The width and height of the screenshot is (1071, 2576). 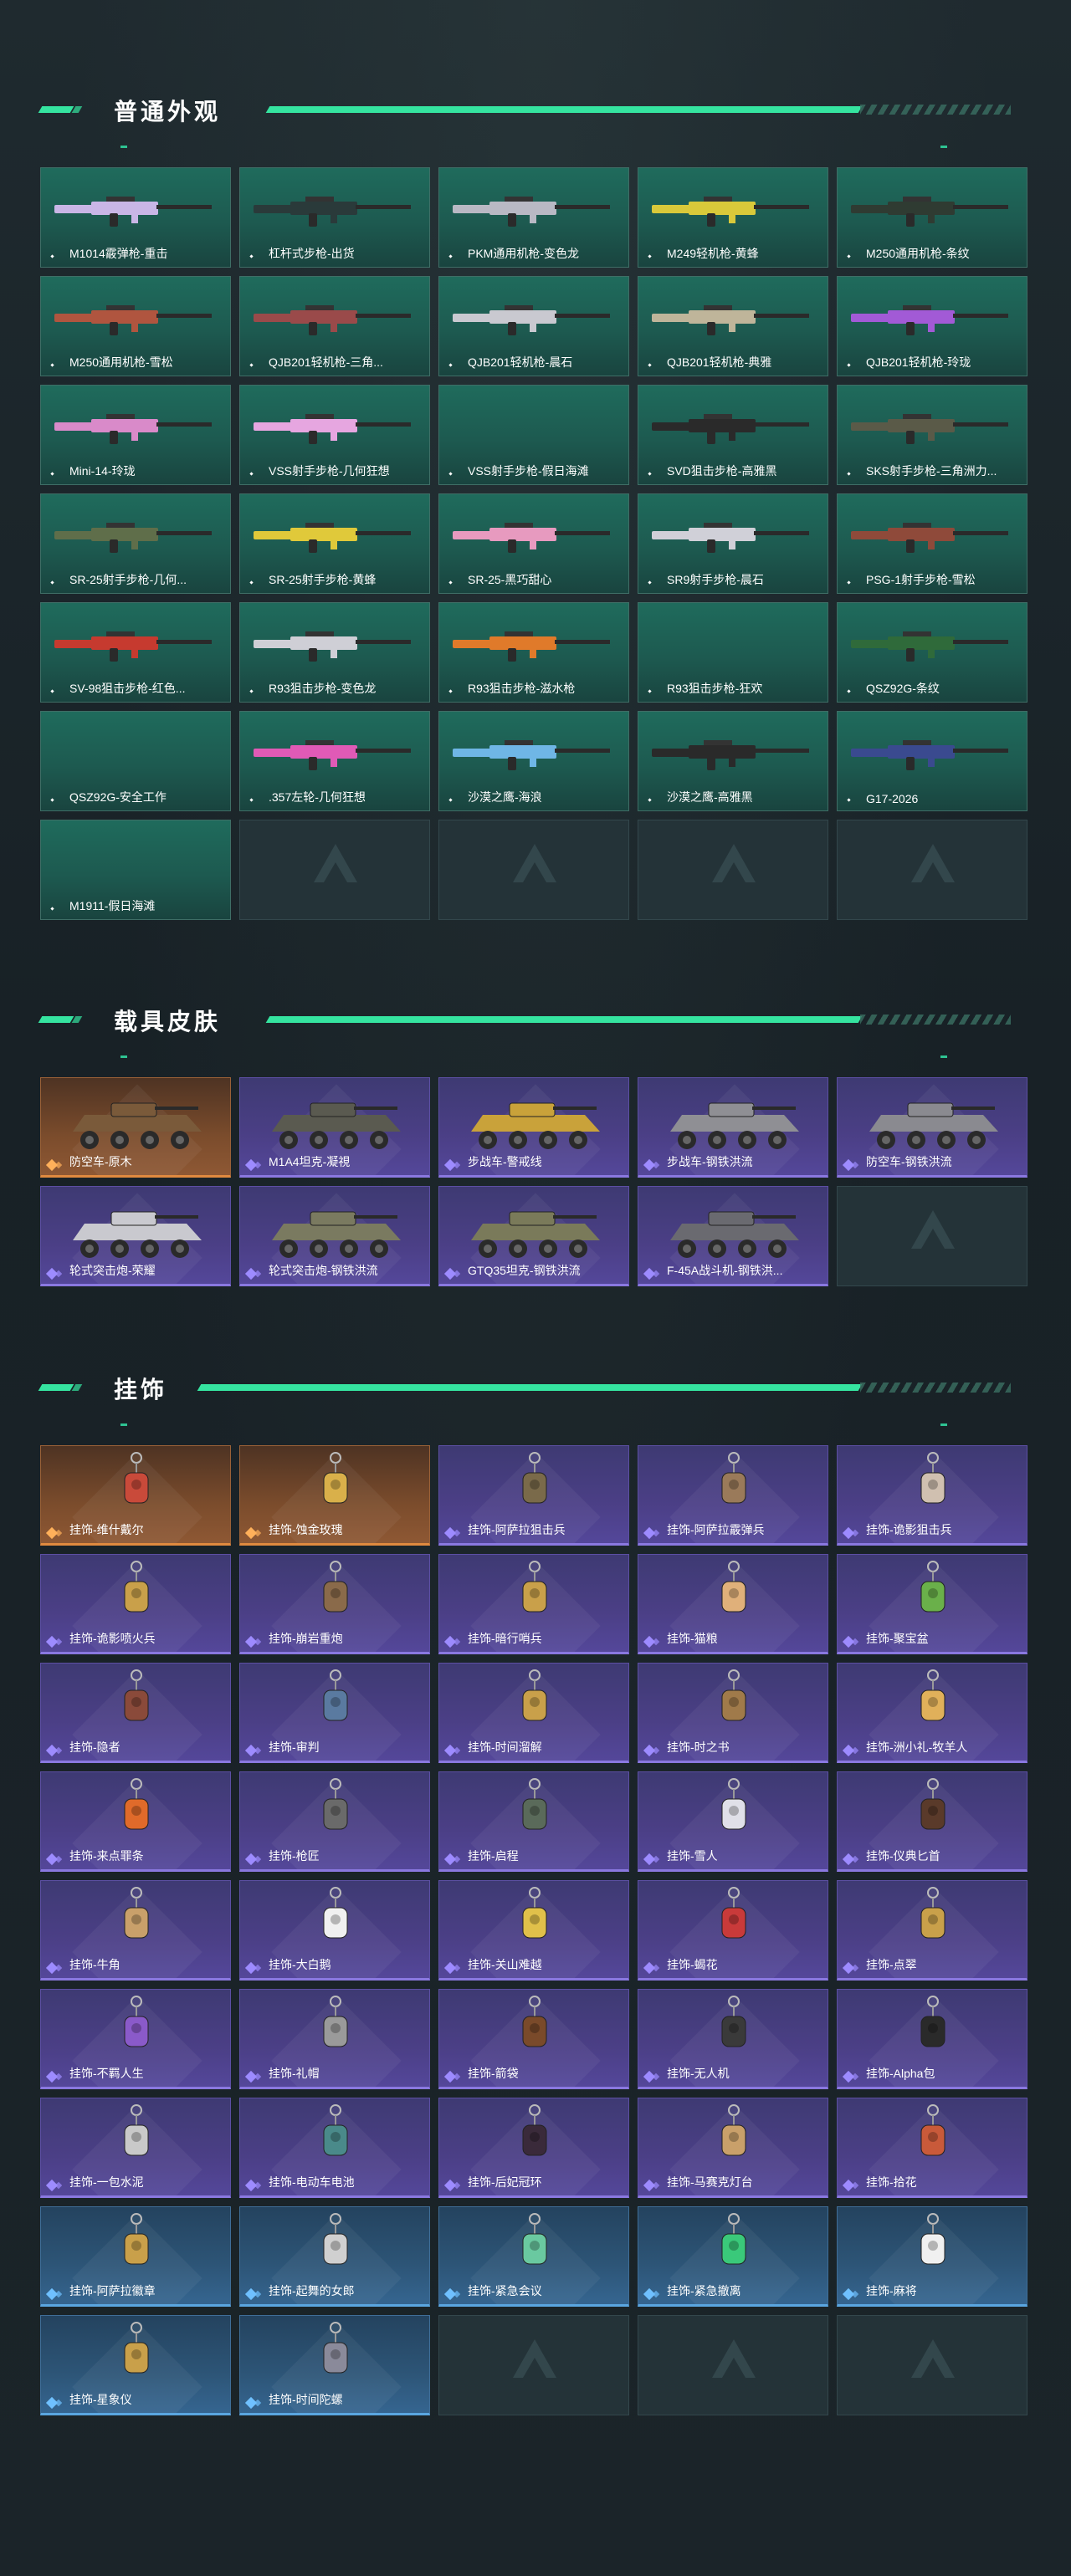 What do you see at coordinates (135, 1495) in the screenshot?
I see `charm-card: 挂饰-维什戴尔` at bounding box center [135, 1495].